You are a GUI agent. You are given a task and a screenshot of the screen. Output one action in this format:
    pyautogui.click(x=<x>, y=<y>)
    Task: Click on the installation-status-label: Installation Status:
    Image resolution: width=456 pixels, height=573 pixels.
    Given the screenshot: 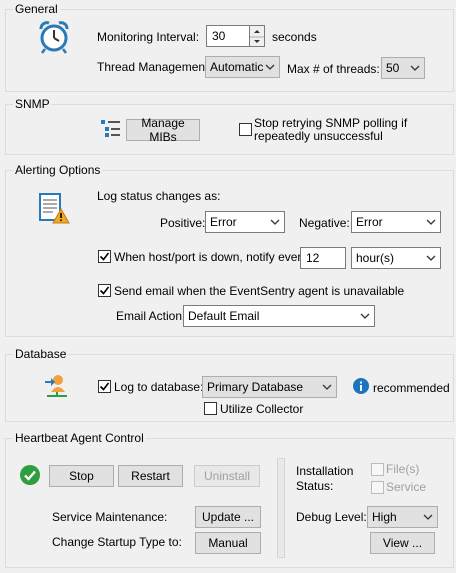 What is the action you would take?
    pyautogui.click(x=325, y=478)
    